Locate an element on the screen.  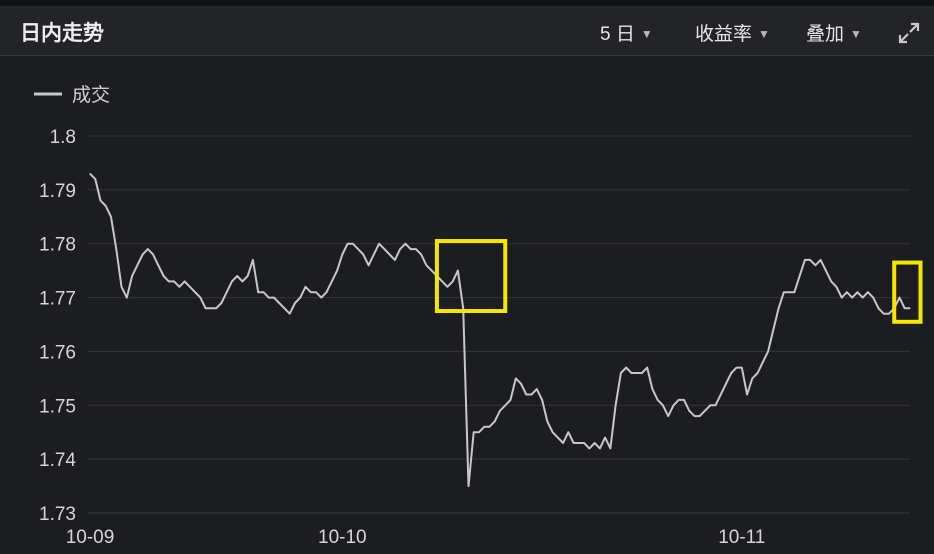
y-tick-label: 1.8 is located at coordinates (63, 137).